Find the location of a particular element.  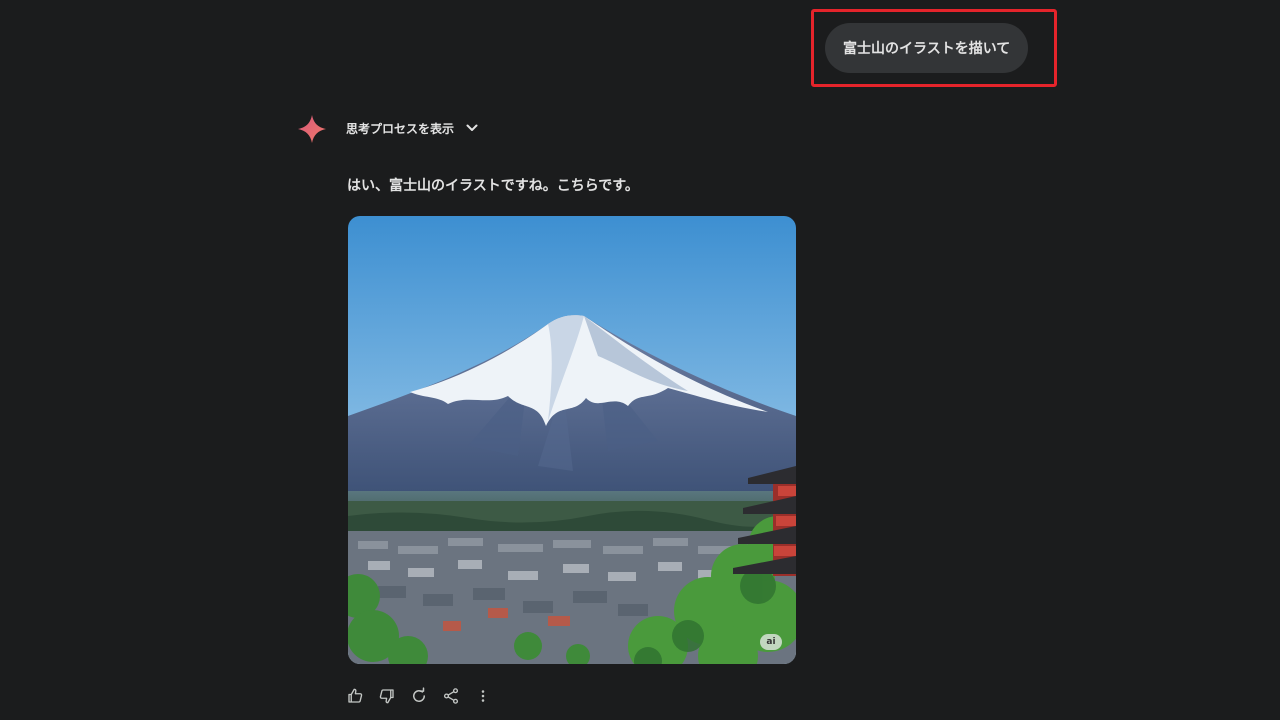

thinking-toggle-label: 思考プロセスを表示 is located at coordinates (400, 128).